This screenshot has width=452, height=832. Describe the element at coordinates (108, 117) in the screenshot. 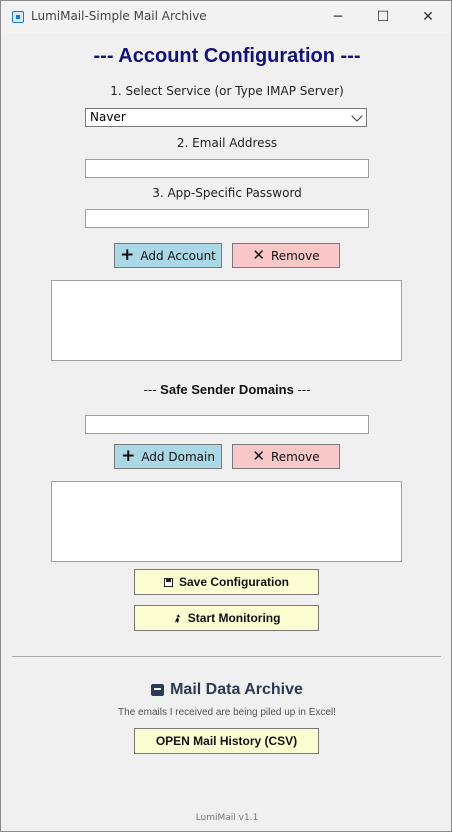

I see `service-combobox-value: Naver` at that location.